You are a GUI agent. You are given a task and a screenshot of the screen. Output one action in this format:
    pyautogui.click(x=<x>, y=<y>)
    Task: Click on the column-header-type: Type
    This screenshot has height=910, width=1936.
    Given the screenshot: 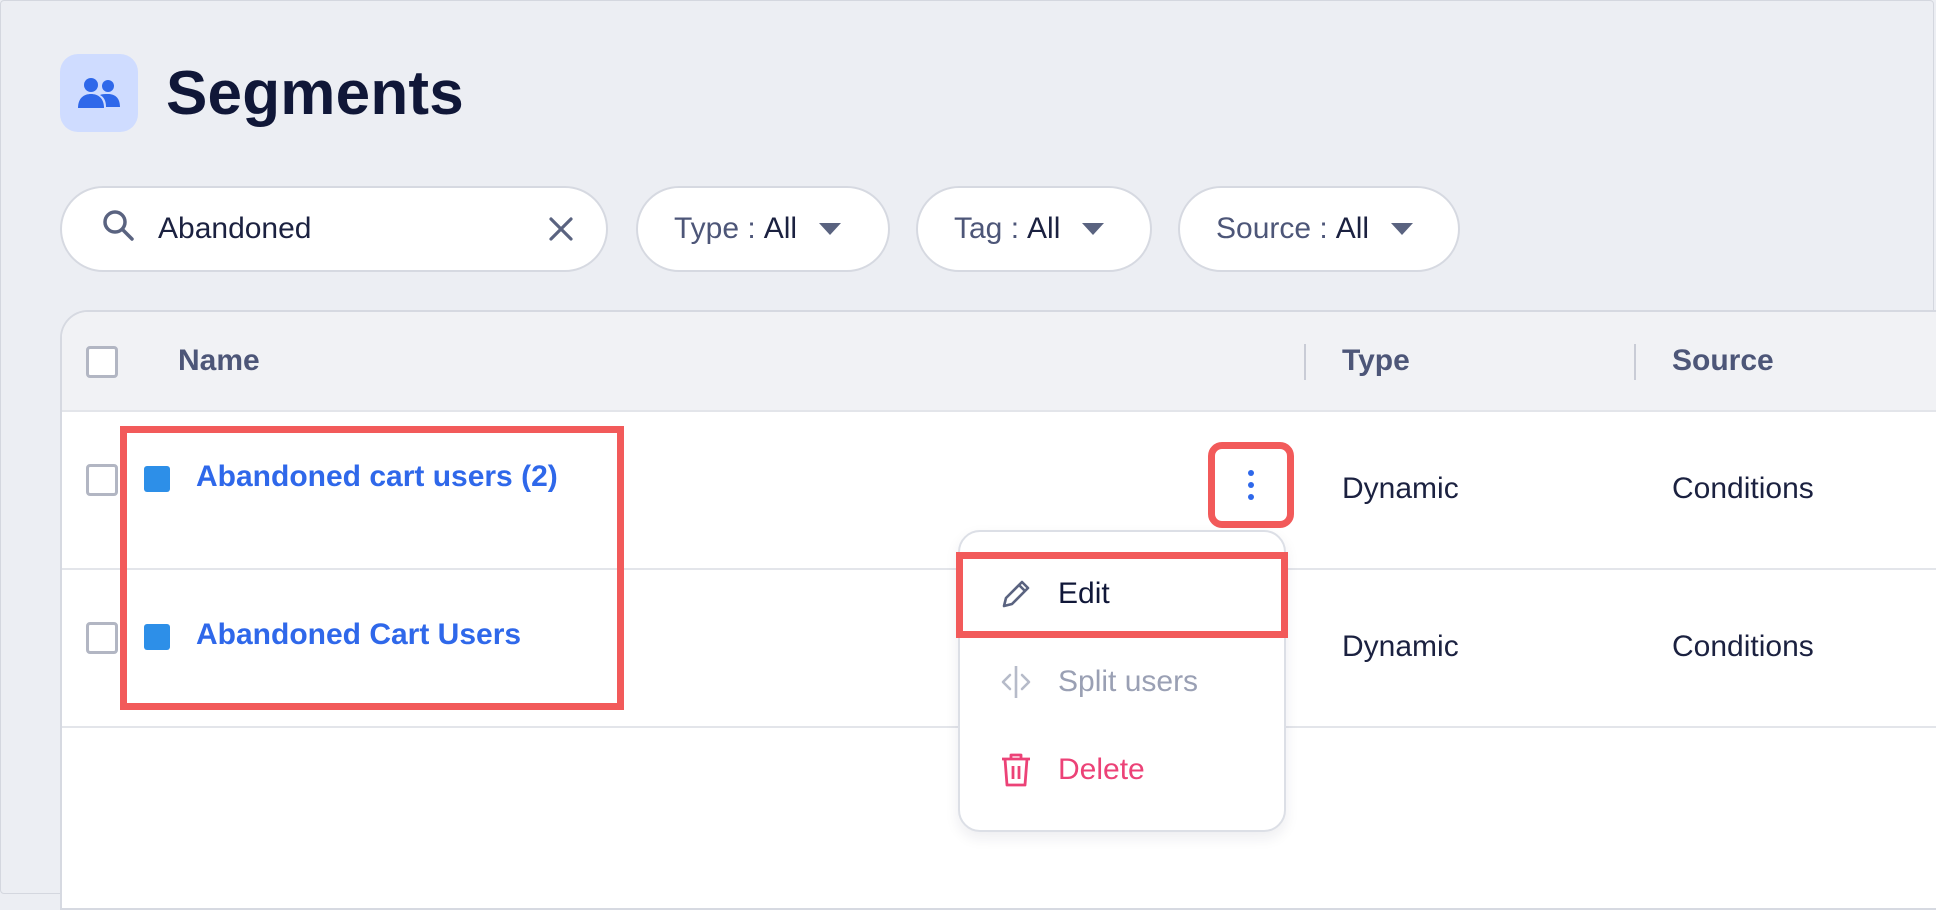 What is the action you would take?
    pyautogui.click(x=1376, y=361)
    